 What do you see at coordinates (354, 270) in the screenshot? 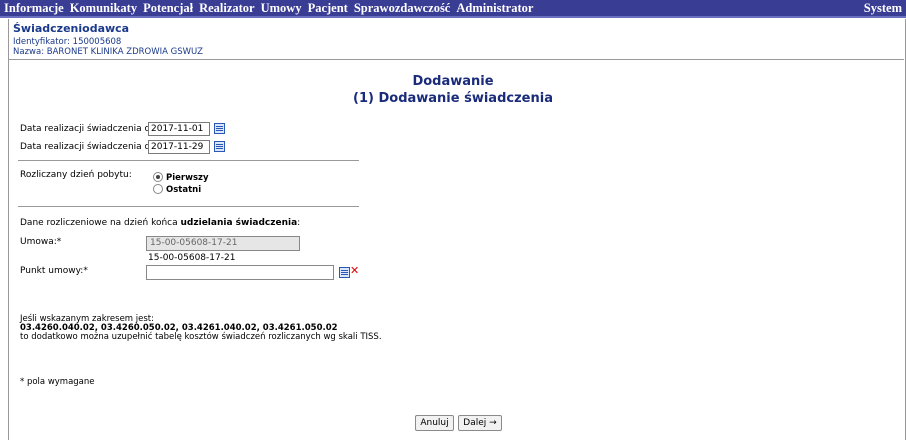
I see `clear-icon: ✕` at bounding box center [354, 270].